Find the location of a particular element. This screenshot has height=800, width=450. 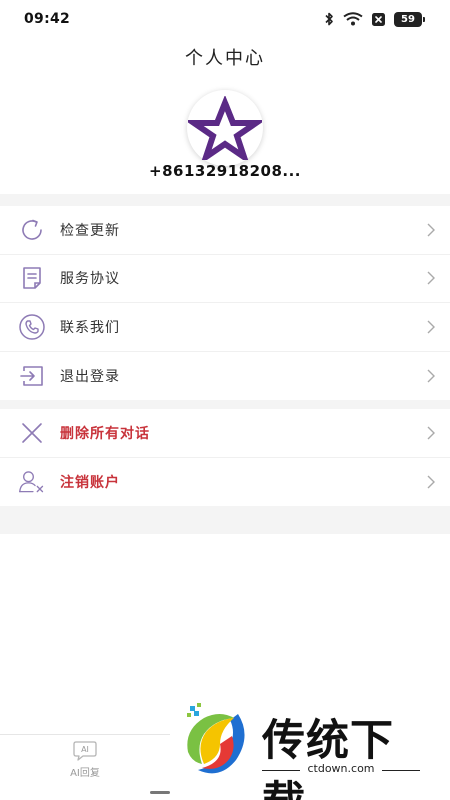

menu-group-danger: 删除所有对话 注销账户 is located at coordinates (225, 457).